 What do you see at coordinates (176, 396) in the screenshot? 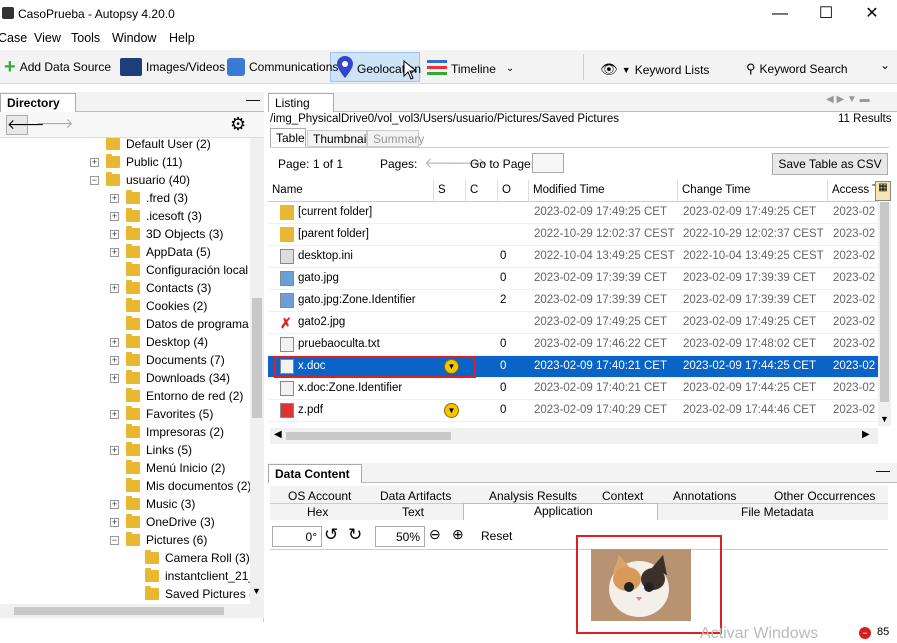
I see `tree-item: Entorno de red (2)` at bounding box center [176, 396].